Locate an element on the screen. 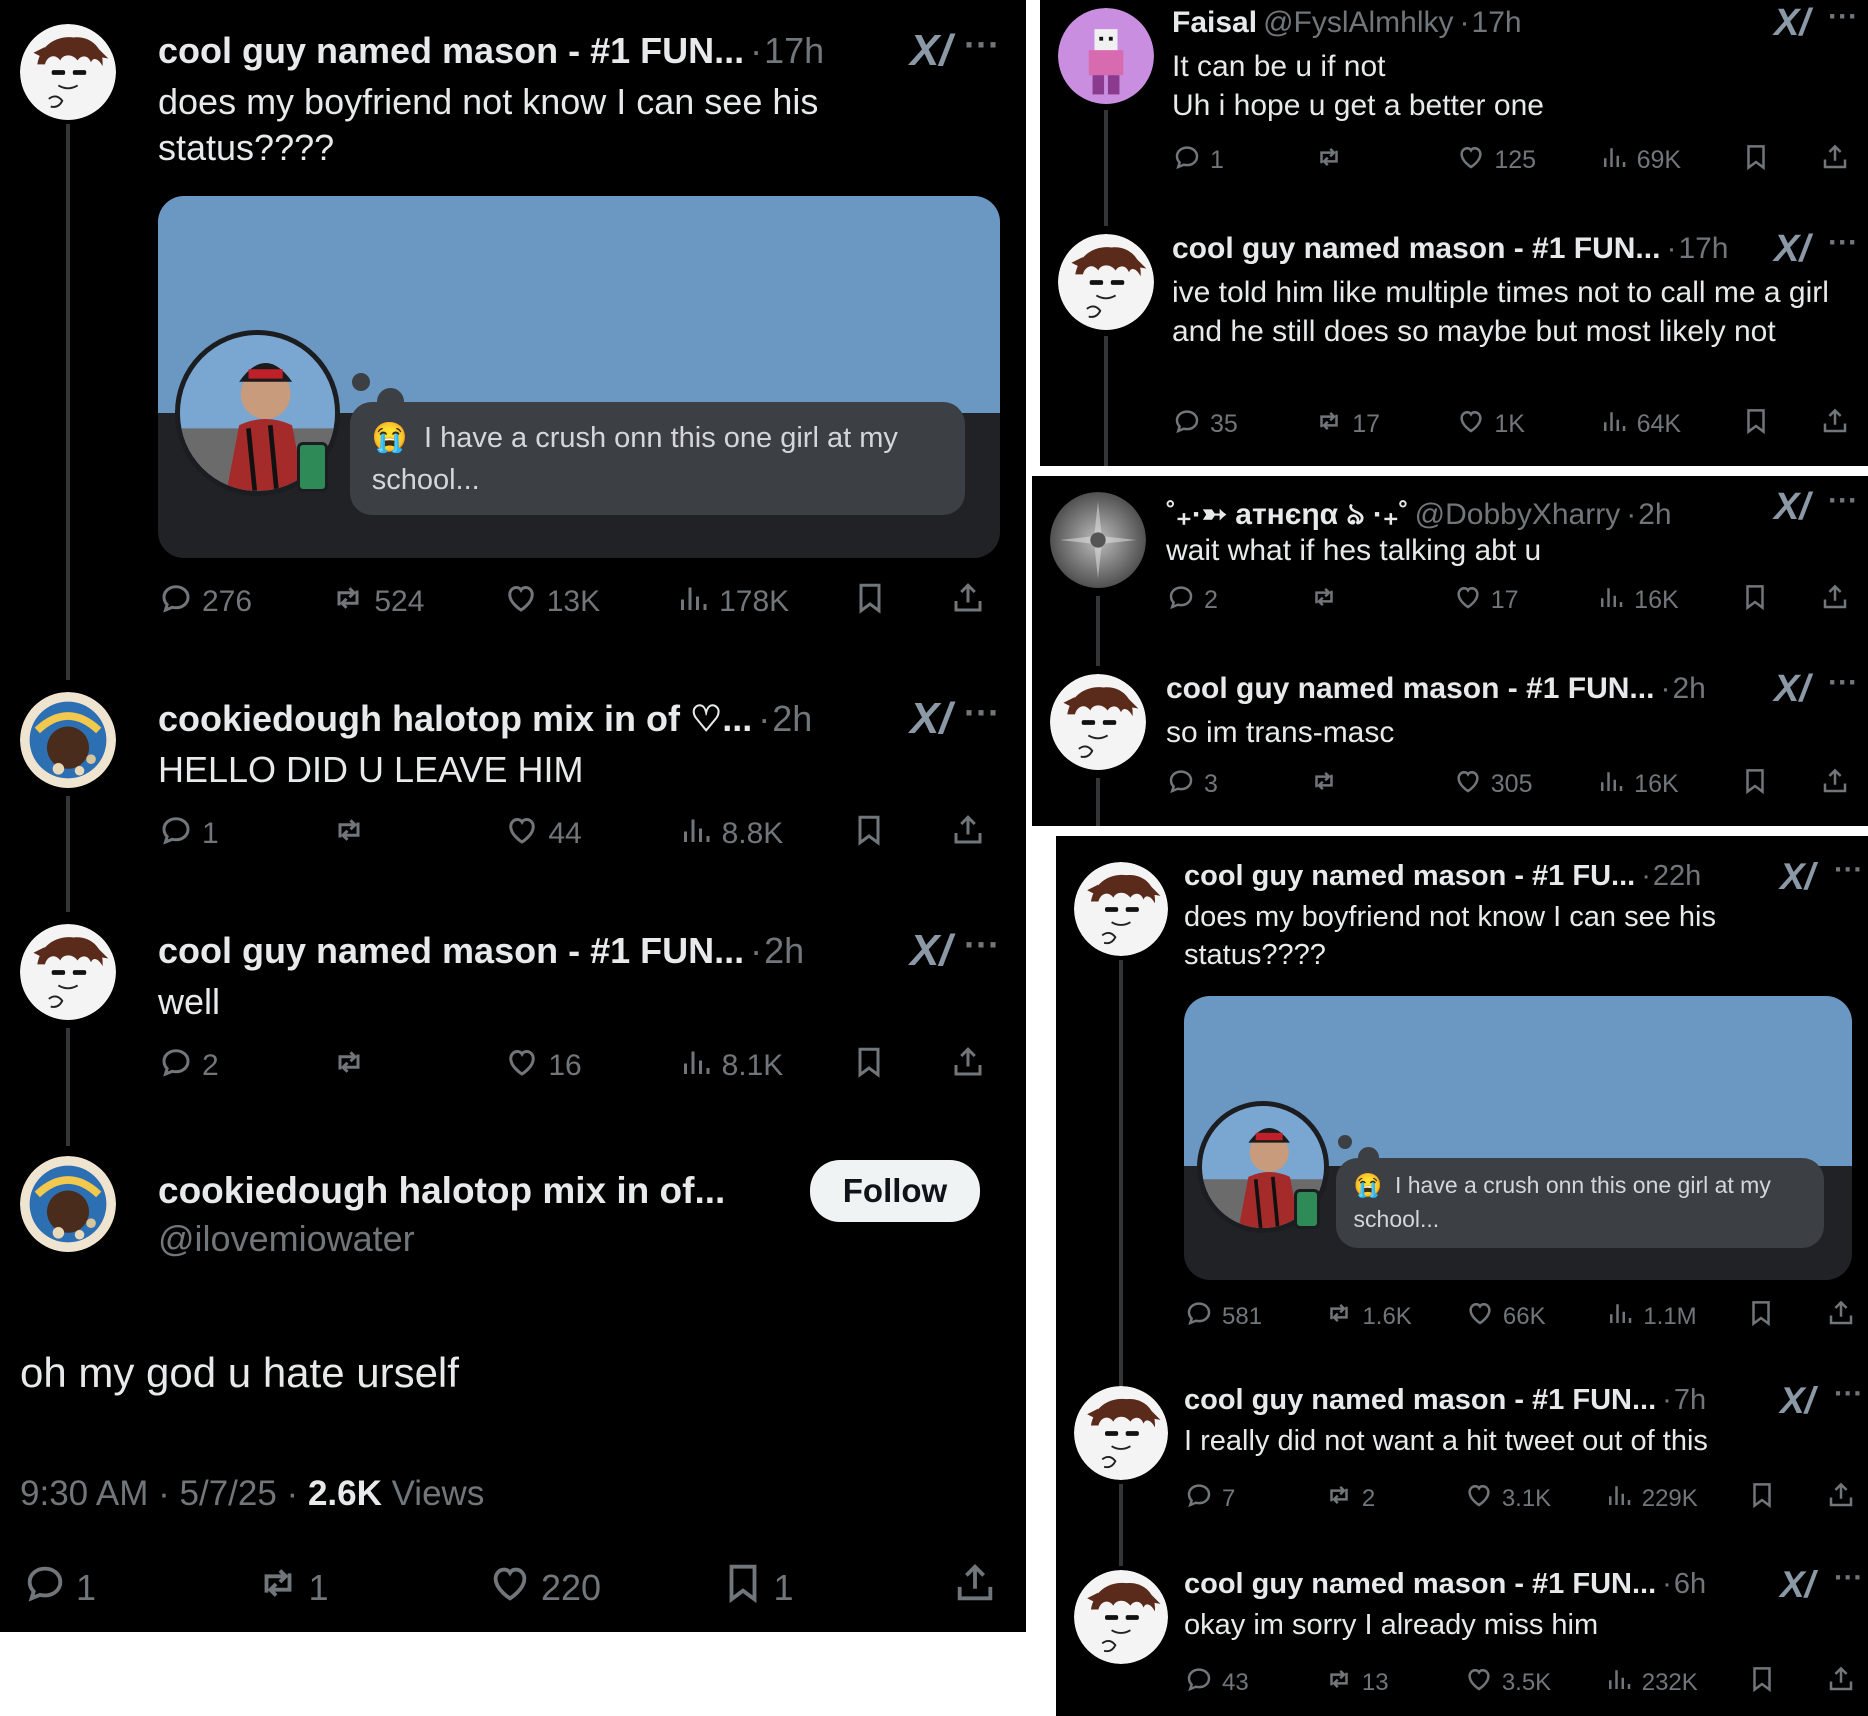  count: 17 is located at coordinates (1366, 424).